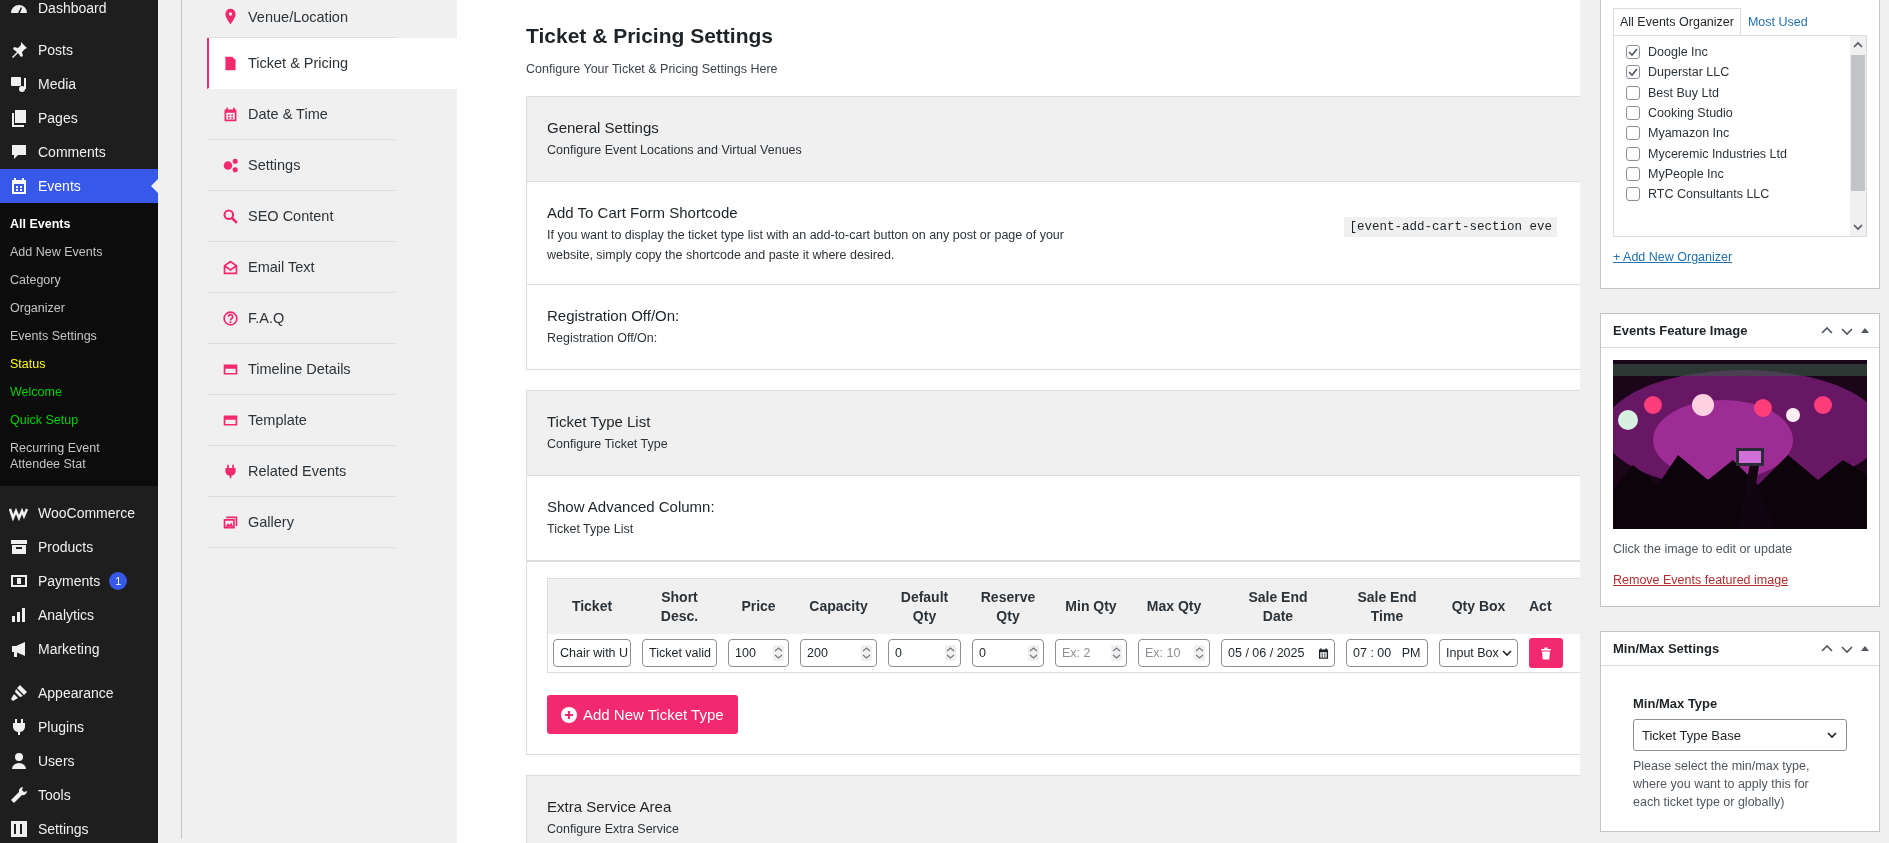 The width and height of the screenshot is (1889, 843). Describe the element at coordinates (1387, 653) in the screenshot. I see `time-field: 07 : 00 PM` at that location.